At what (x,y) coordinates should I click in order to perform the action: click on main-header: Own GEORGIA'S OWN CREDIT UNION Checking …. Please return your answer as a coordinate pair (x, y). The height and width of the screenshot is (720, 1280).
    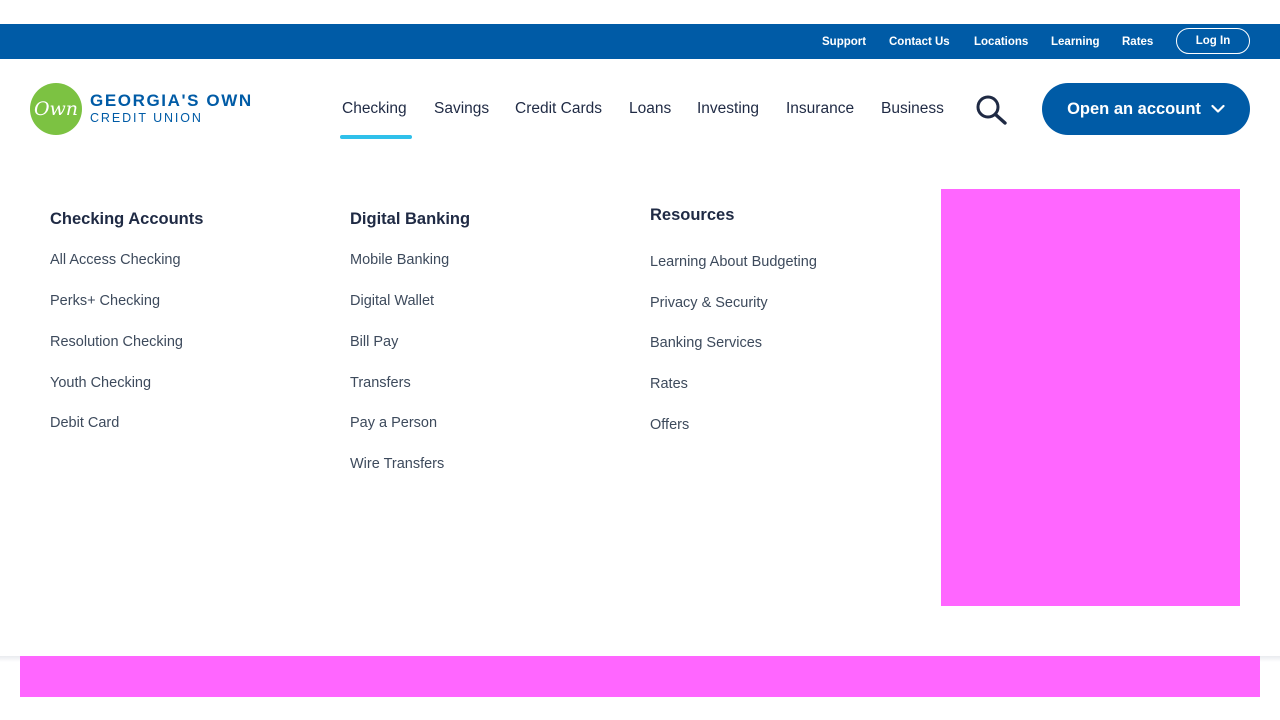
    Looking at the image, I should click on (640, 109).